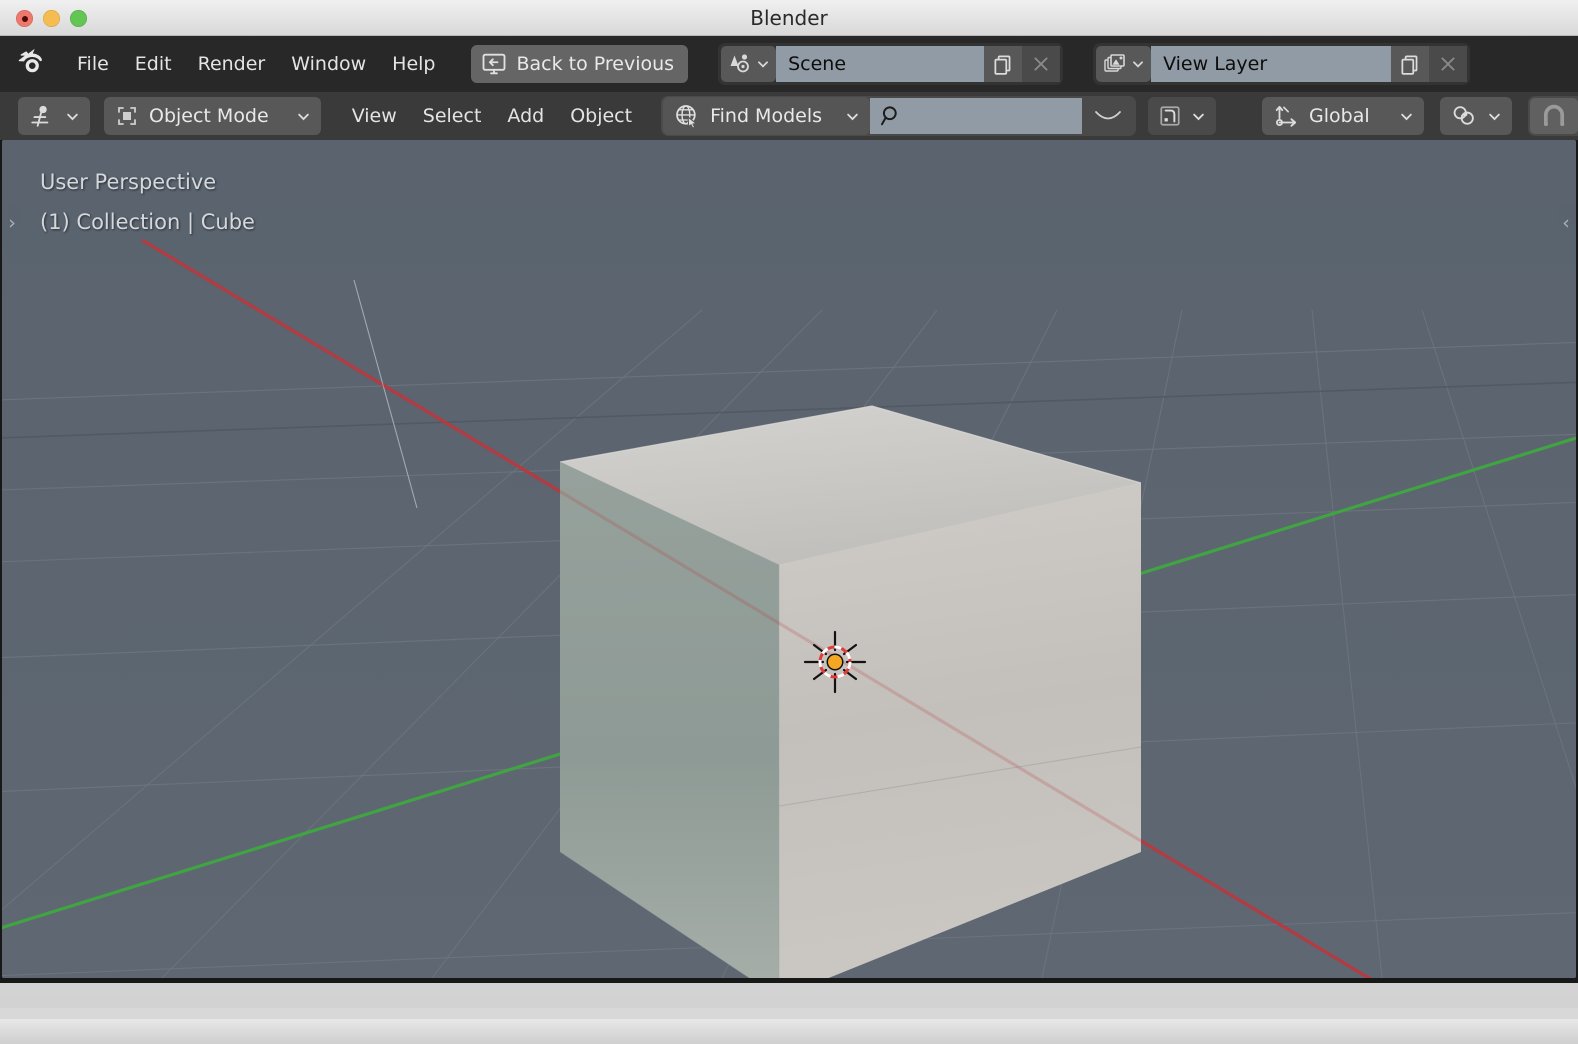 The width and height of the screenshot is (1578, 1044). Describe the element at coordinates (153, 64) in the screenshot. I see `menu-edit: Edit` at that location.